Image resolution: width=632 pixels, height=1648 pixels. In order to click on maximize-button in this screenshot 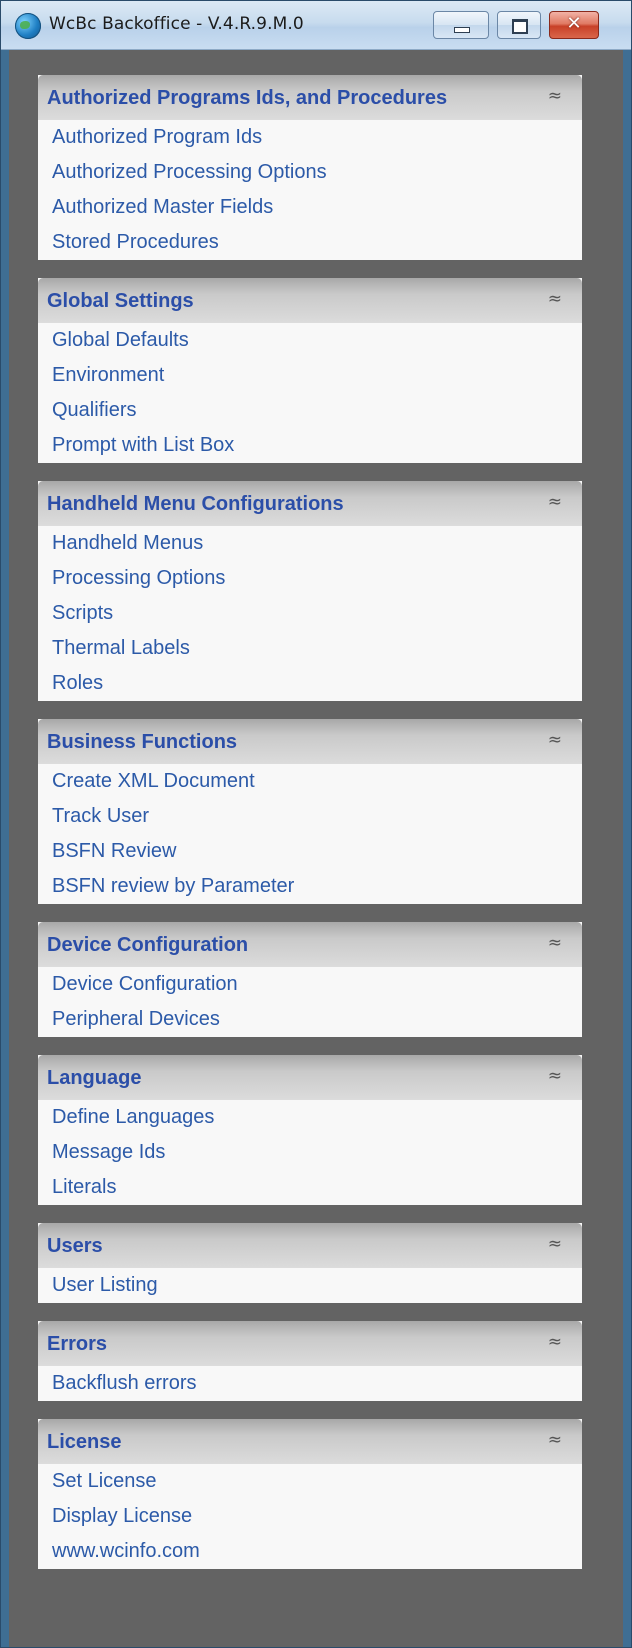, I will do `click(519, 25)`.